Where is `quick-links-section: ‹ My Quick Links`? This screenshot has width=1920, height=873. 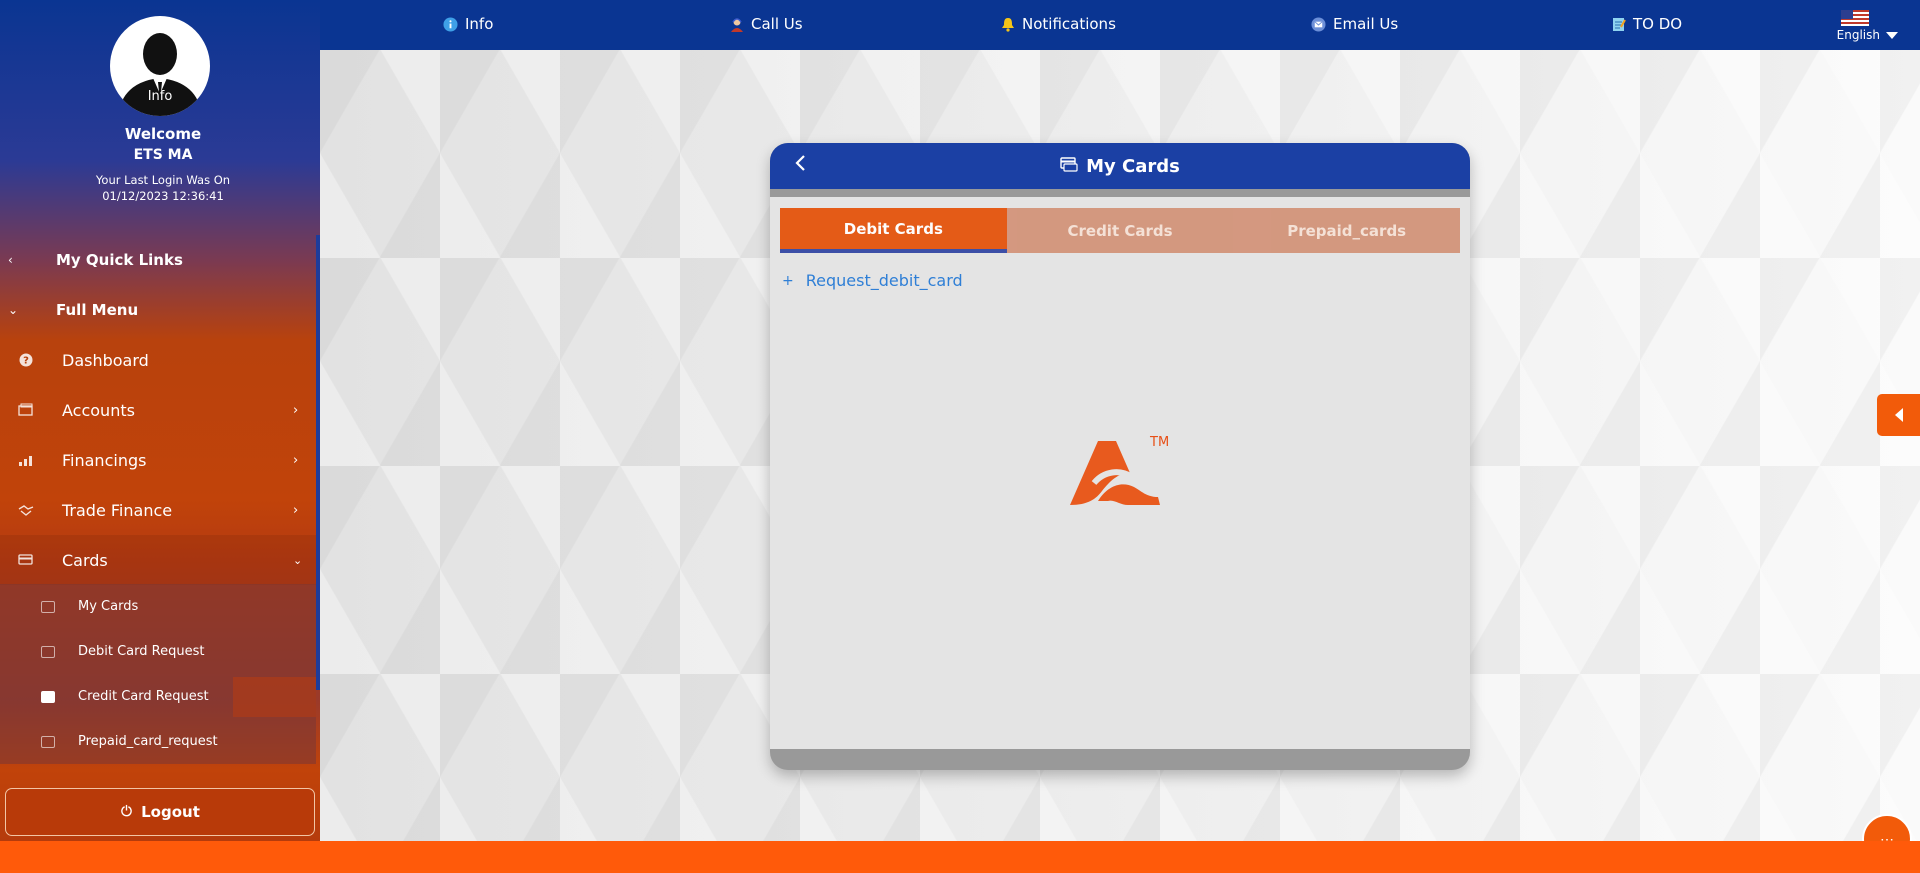 quick-links-section: ‹ My Quick Links is located at coordinates (158, 260).